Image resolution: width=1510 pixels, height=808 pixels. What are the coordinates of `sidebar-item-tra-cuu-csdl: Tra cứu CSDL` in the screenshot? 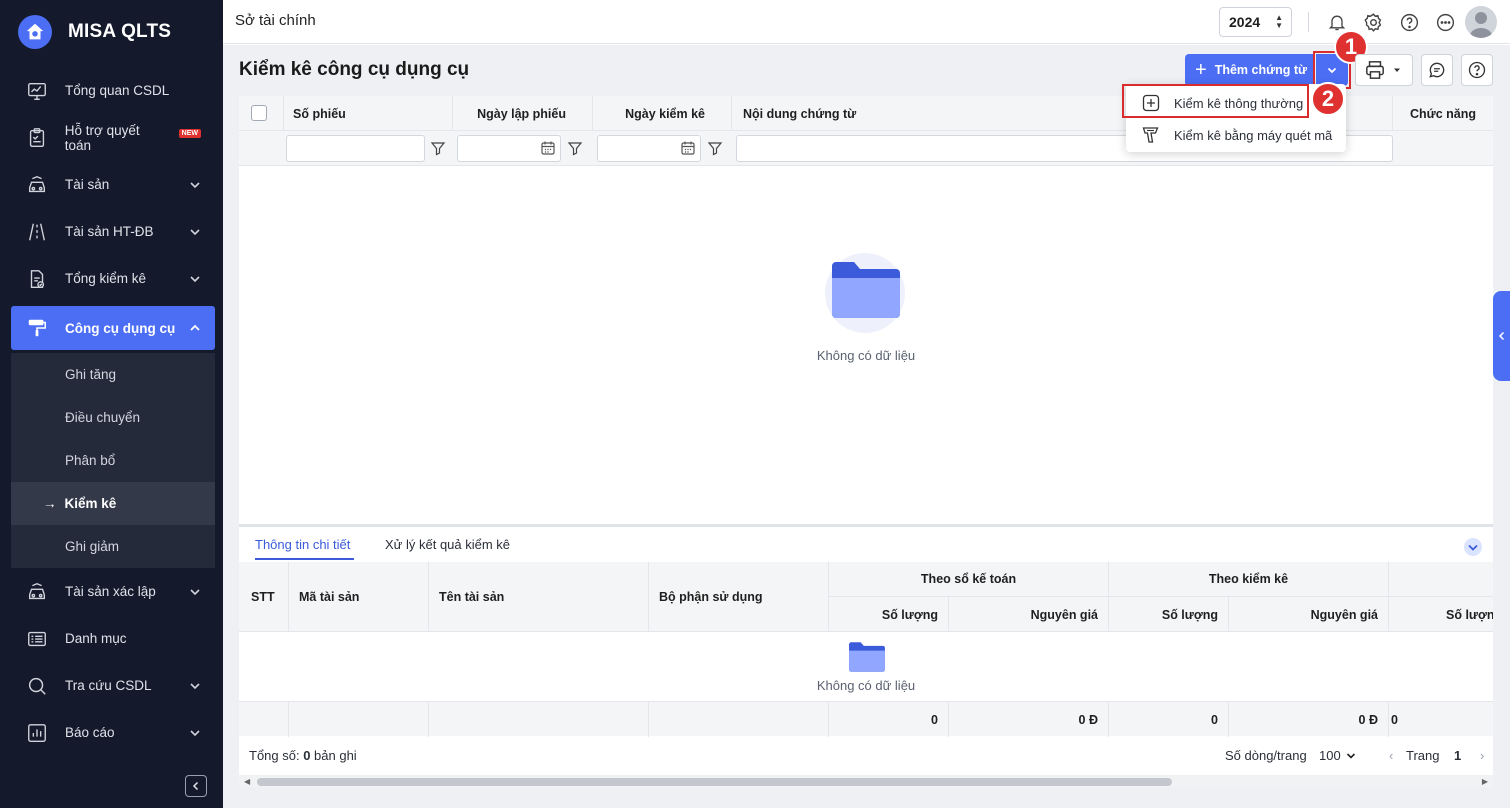 It's located at (111, 685).